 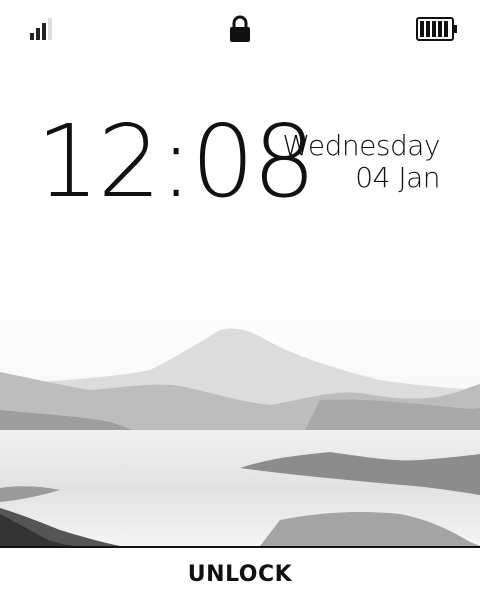 What do you see at coordinates (397, 177) in the screenshot?
I see `day-month: 04 Jan` at bounding box center [397, 177].